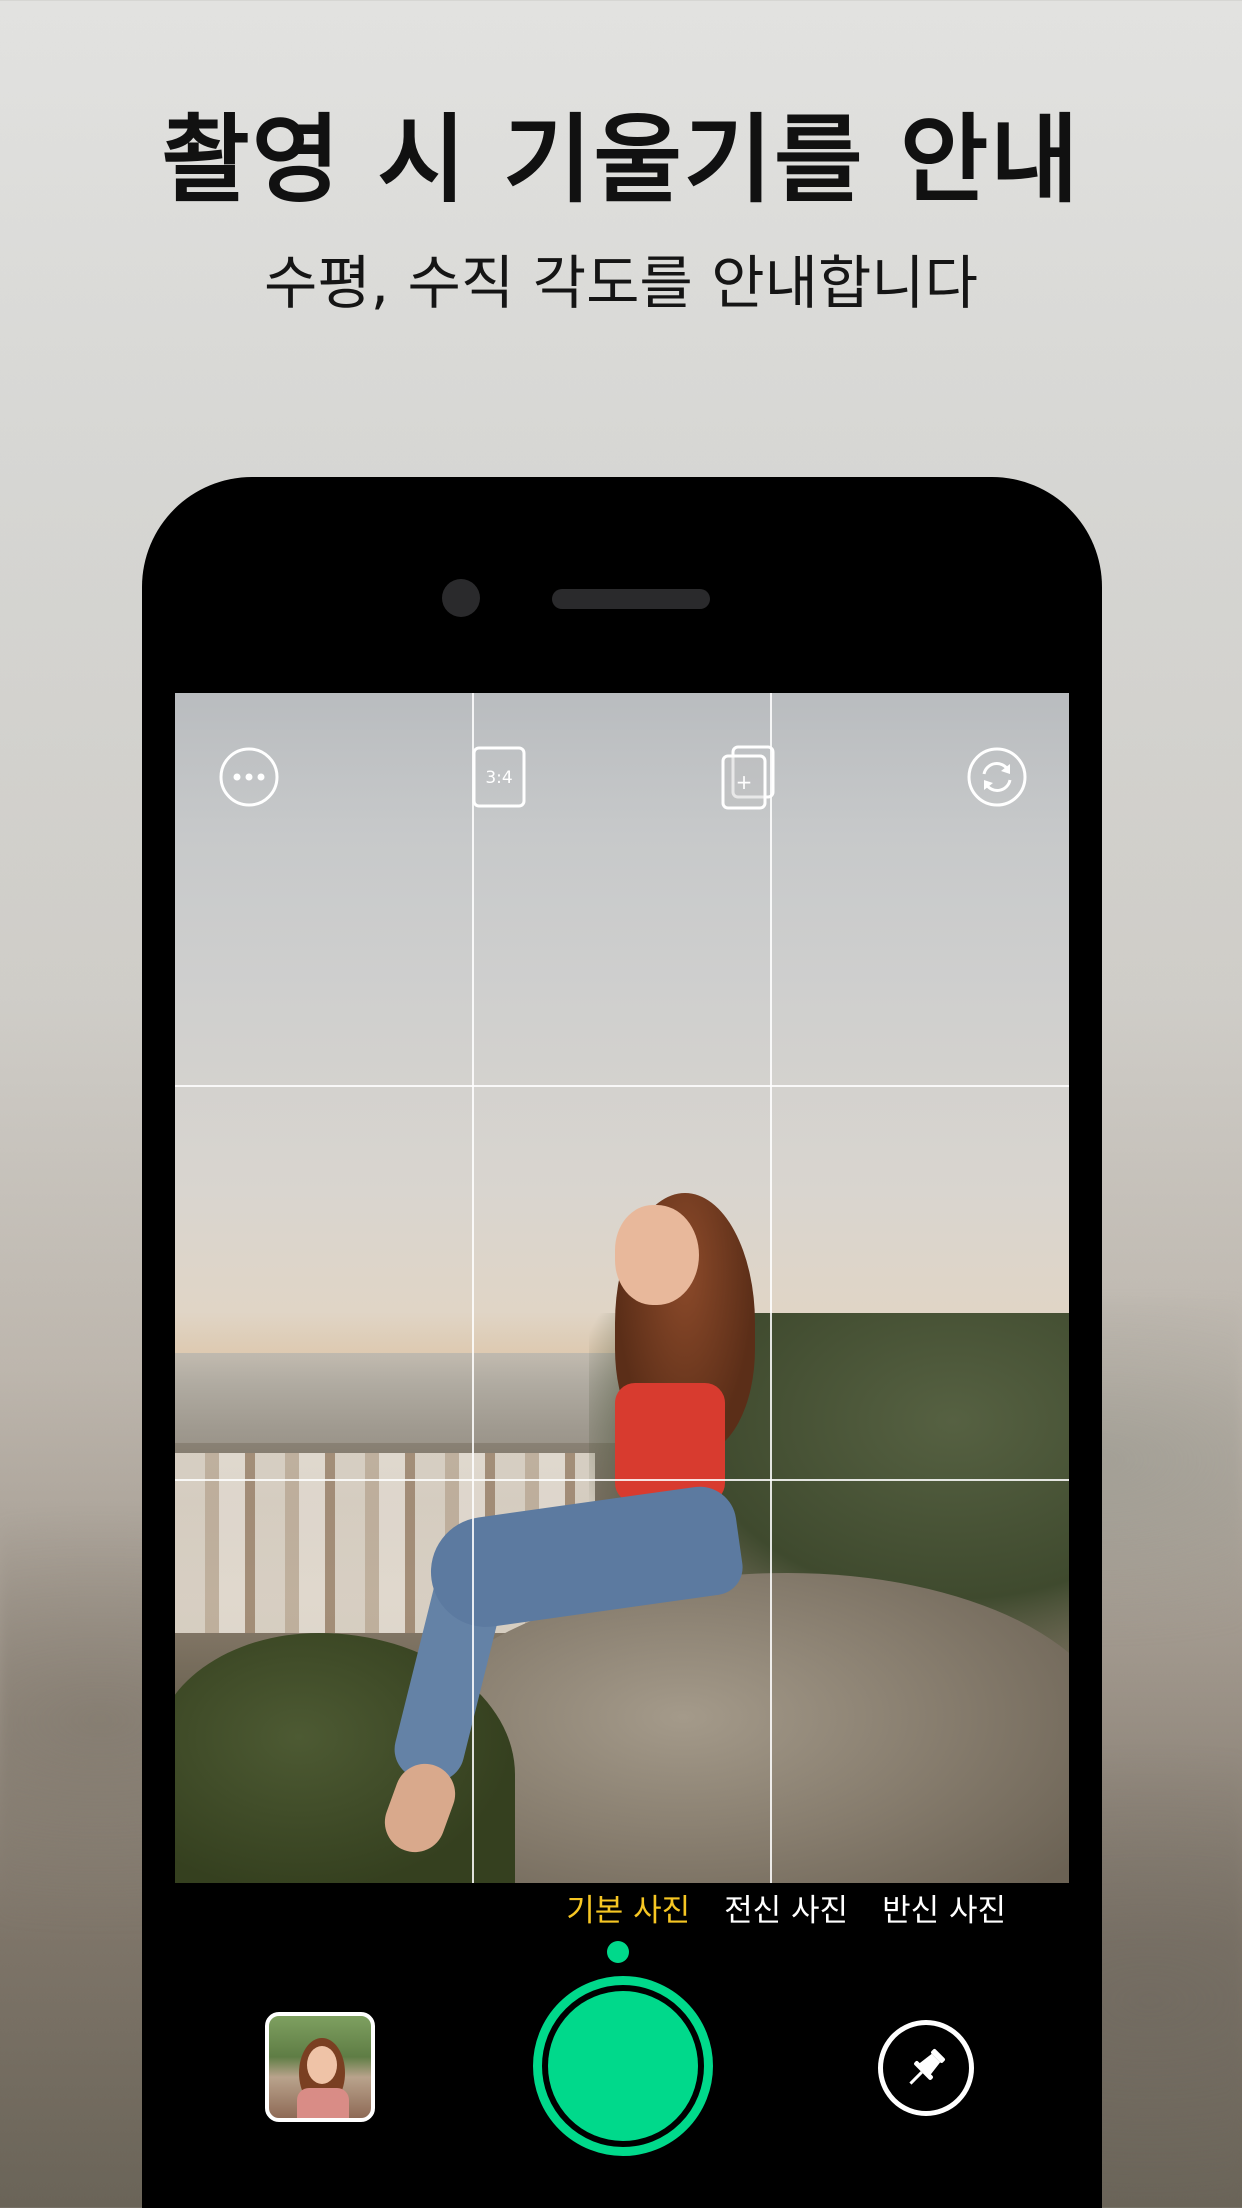 This screenshot has width=1242, height=2208. I want to click on aspect-ratio-icon: 3:4, so click(499, 777).